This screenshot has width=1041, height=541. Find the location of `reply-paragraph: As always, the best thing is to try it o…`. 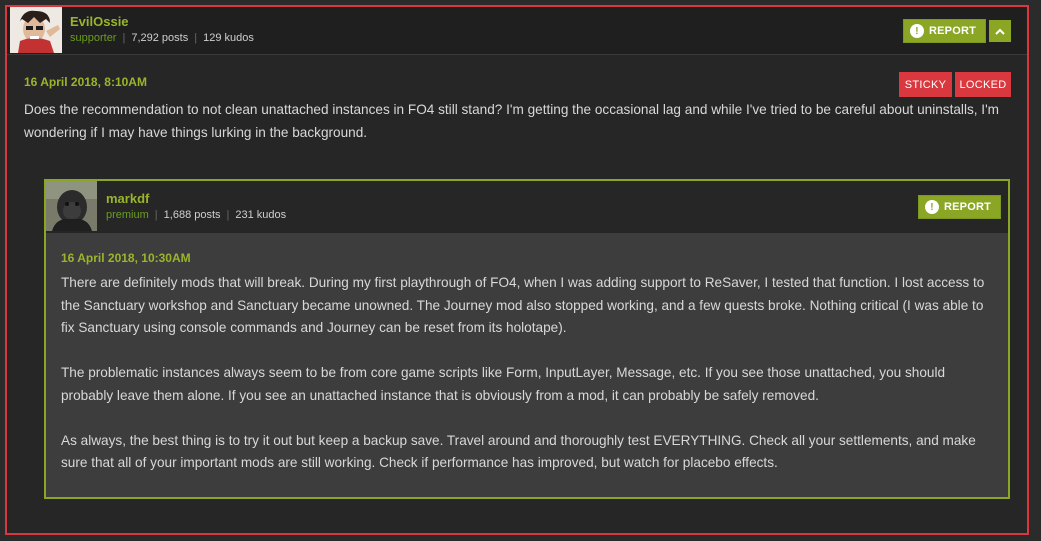

reply-paragraph: As always, the best thing is to try it o… is located at coordinates (518, 451).